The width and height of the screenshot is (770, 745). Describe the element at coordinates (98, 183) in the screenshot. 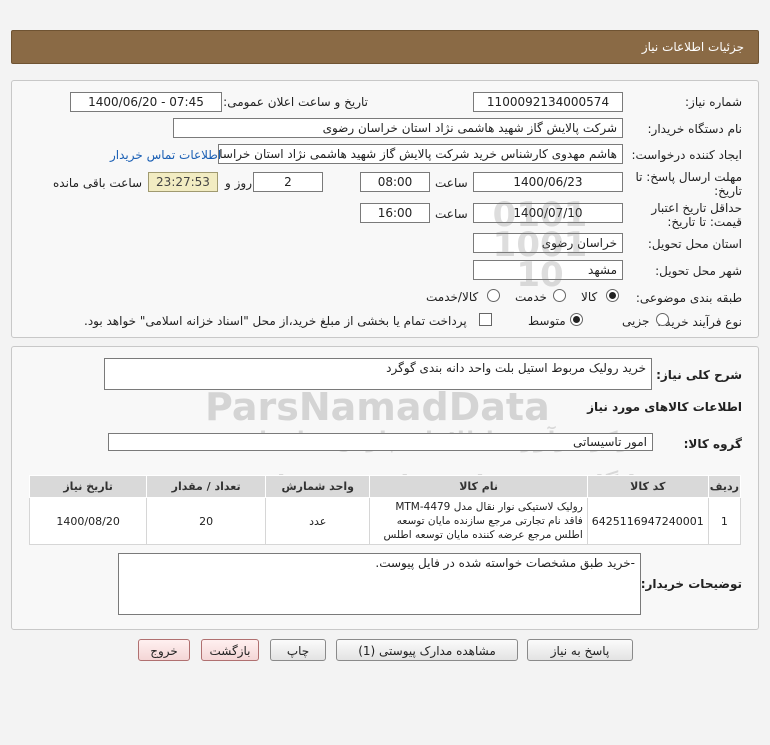

I see `remaining-label: ساعت باقی مانده` at that location.